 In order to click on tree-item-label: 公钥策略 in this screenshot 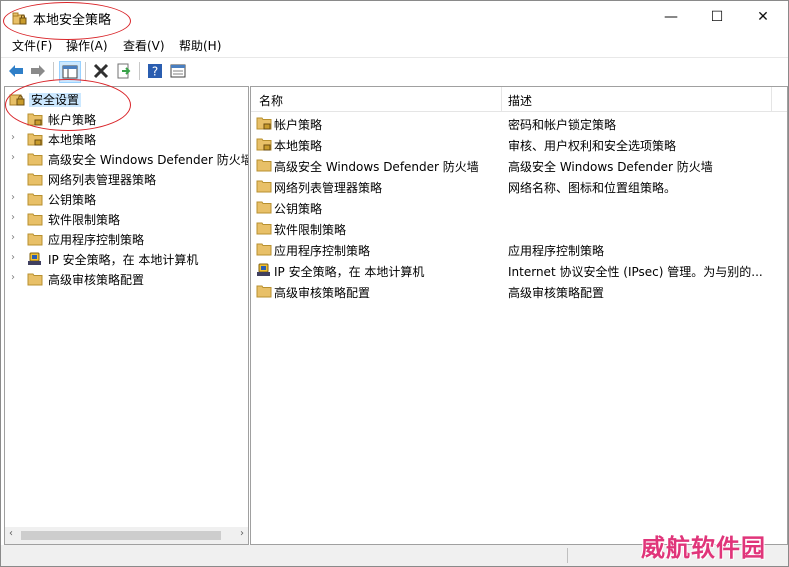, I will do `click(72, 200)`.